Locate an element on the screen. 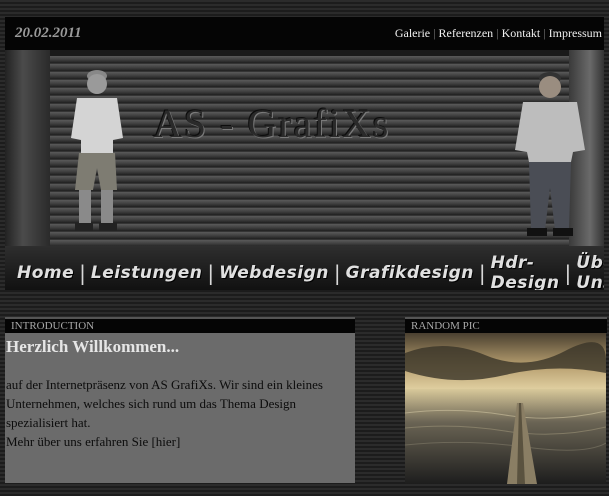  person-right-figure is located at coordinates (550, 154).